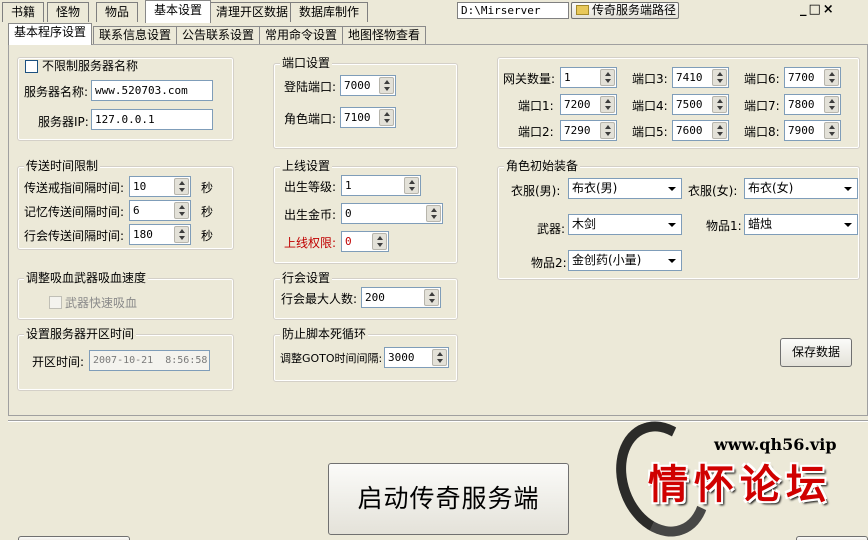  Describe the element at coordinates (448, 499) in the screenshot. I see `start-server-button: 启动传奇服务端` at that location.